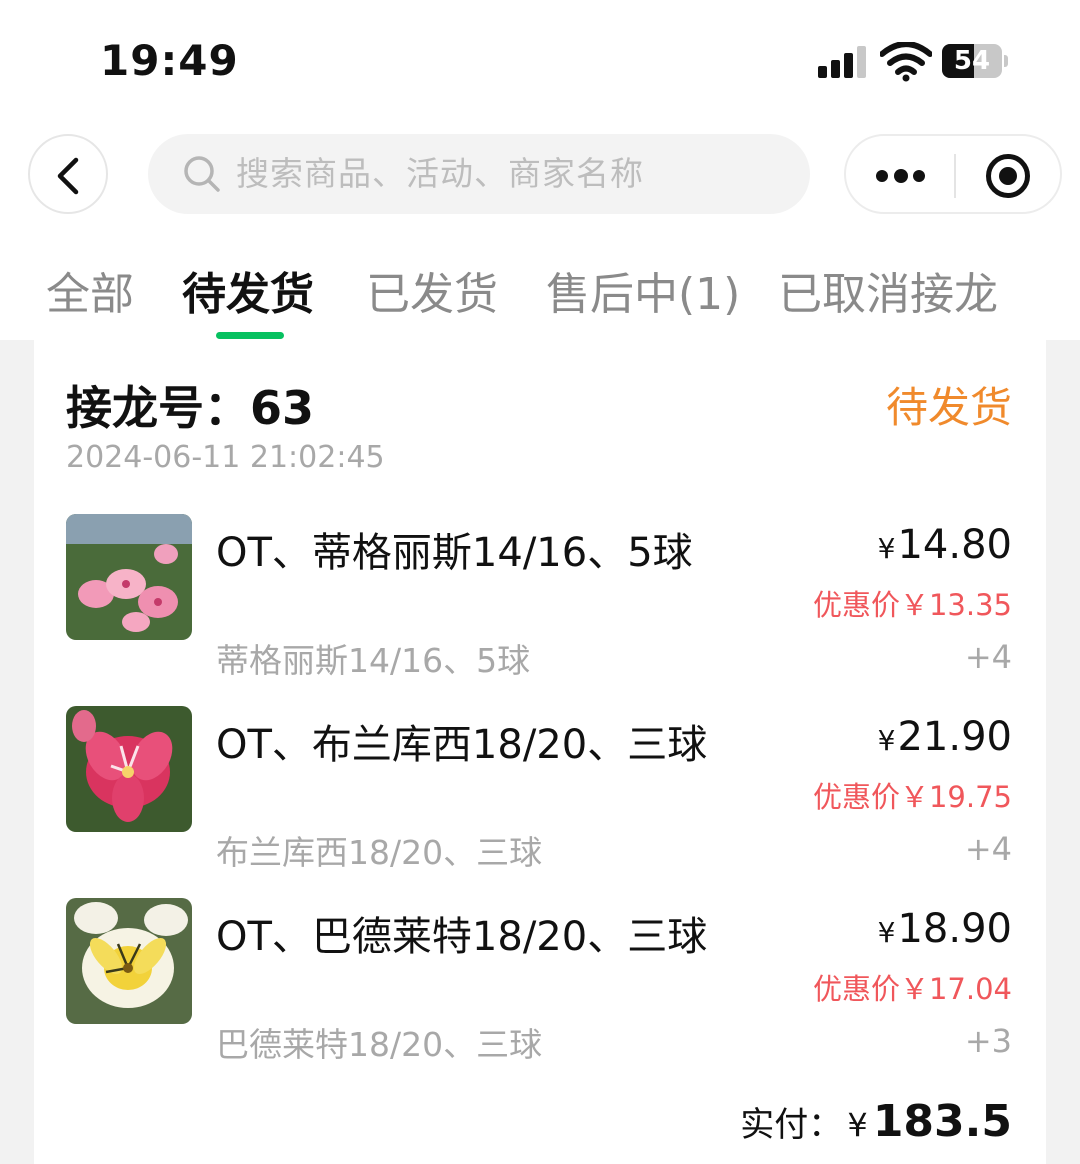  Describe the element at coordinates (540, 60) in the screenshot. I see `status-bar: 19:49 54` at that location.